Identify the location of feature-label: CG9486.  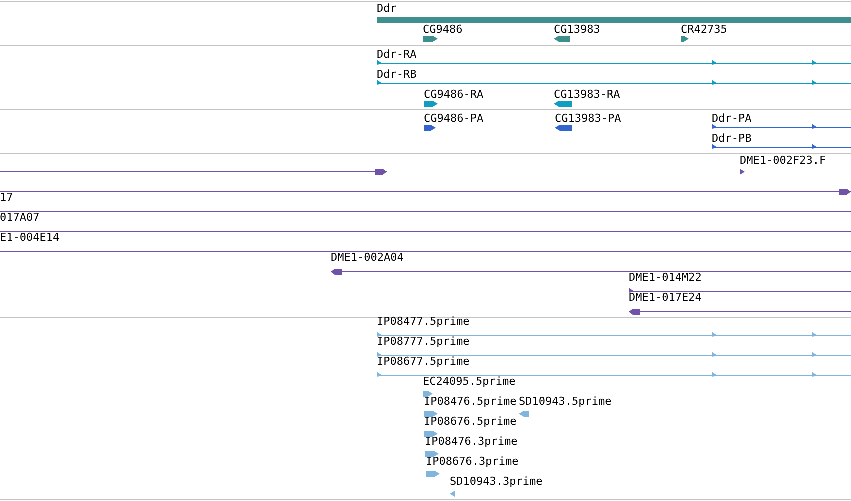
(443, 29).